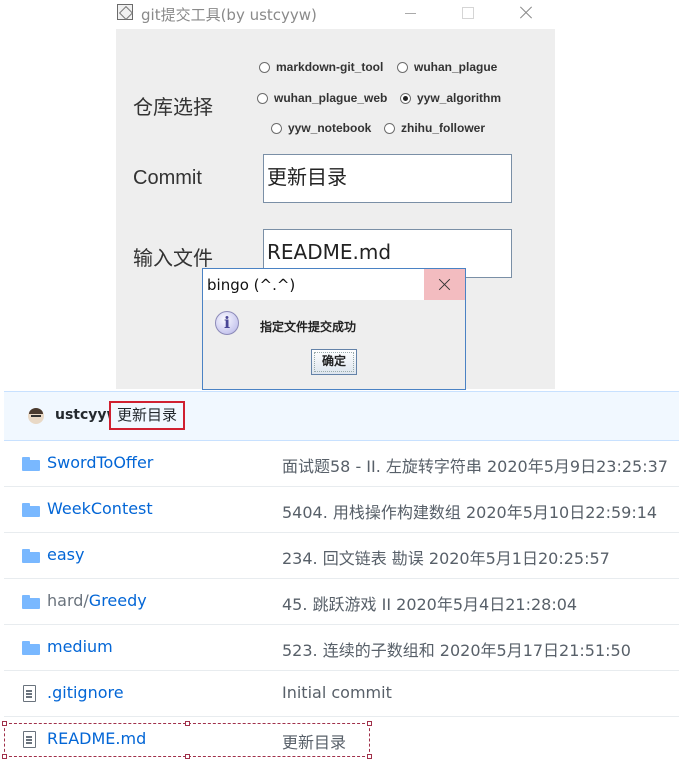  I want to click on window-title: git提交工具(by ustcyyw), so click(229, 15).